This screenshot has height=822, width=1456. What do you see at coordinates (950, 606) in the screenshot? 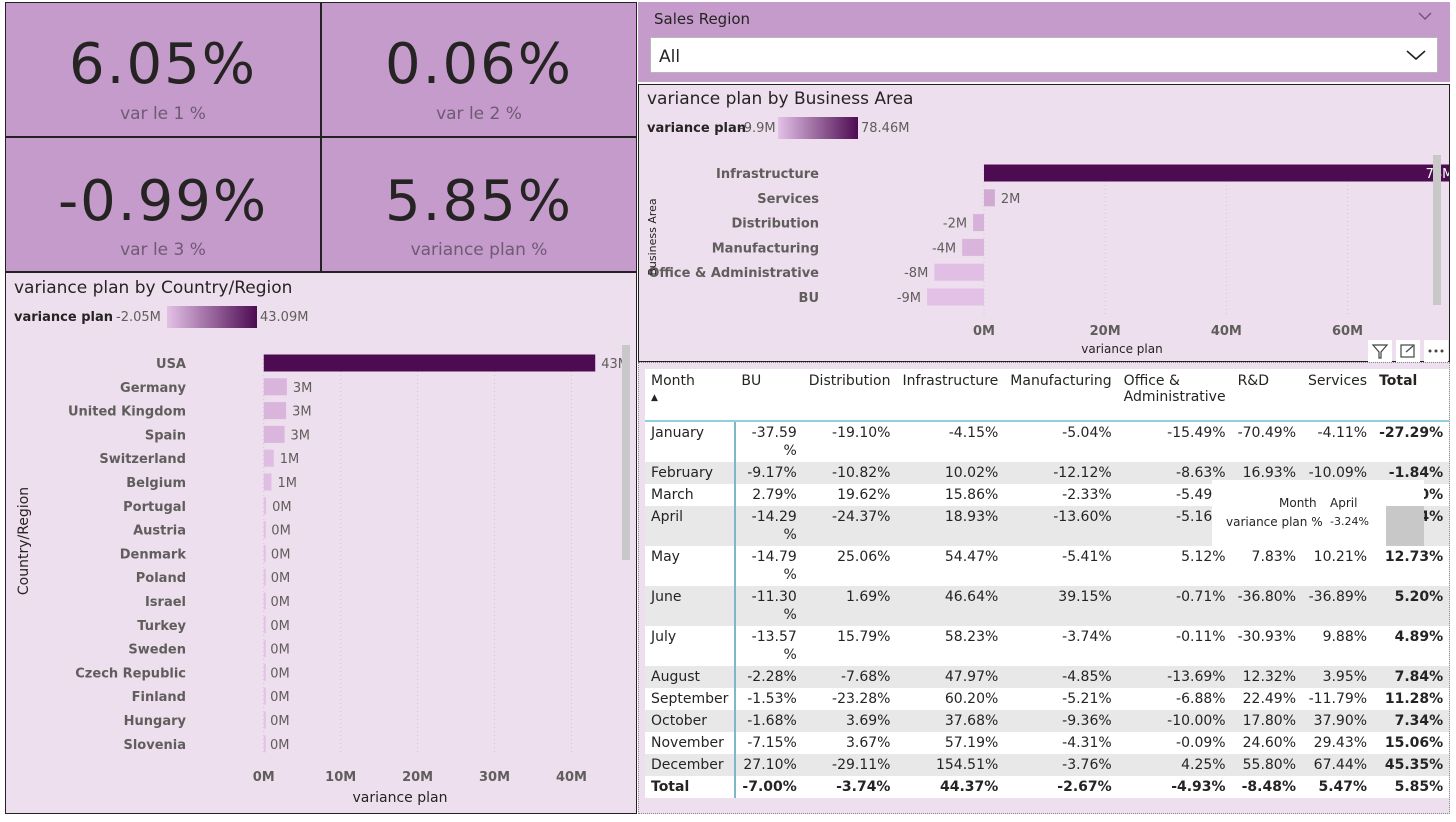
I see `value-cell: 46.64%` at bounding box center [950, 606].